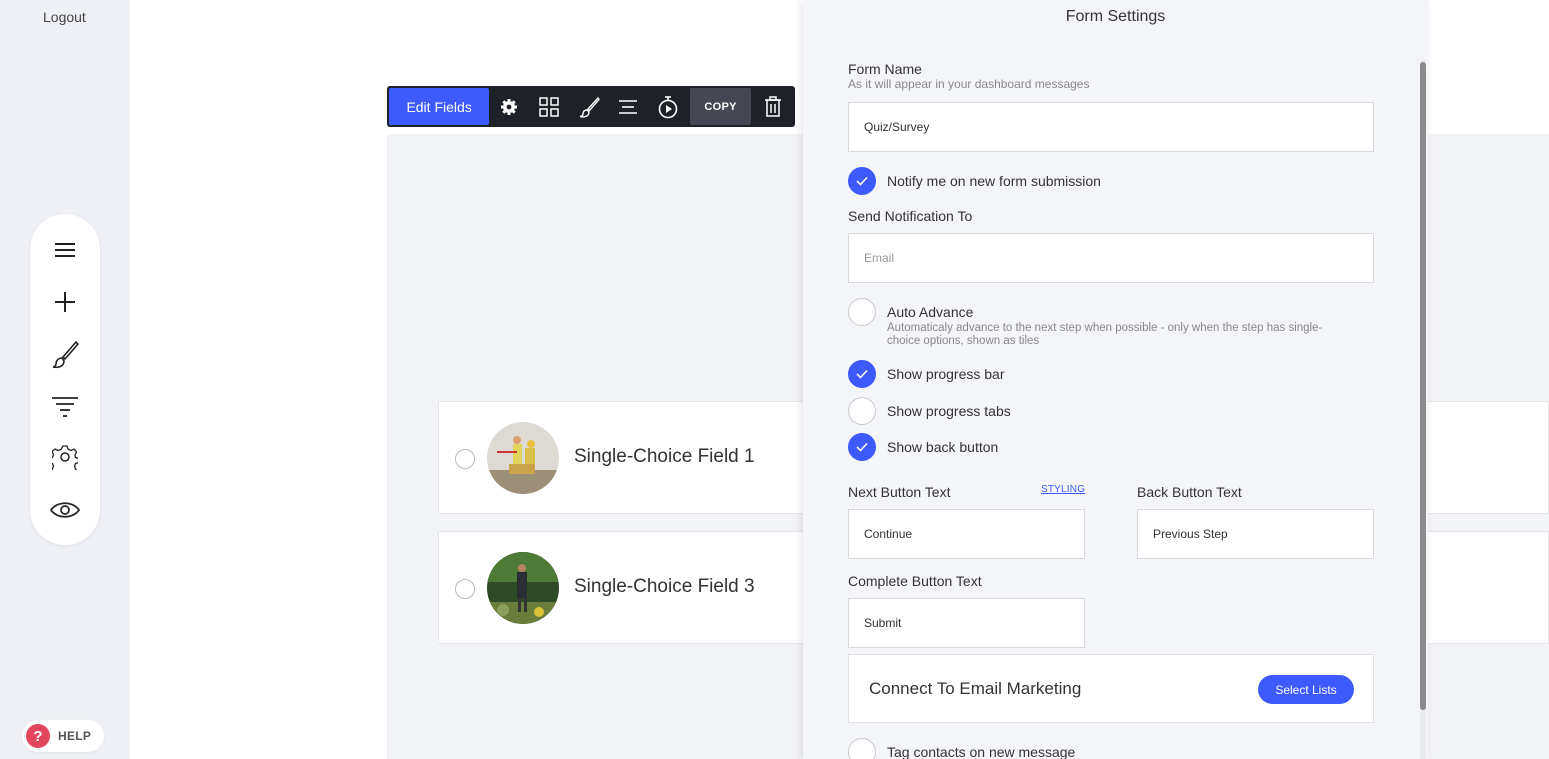 The width and height of the screenshot is (1549, 759). I want to click on complete-button-text-label: Complete Button Text, so click(915, 581).